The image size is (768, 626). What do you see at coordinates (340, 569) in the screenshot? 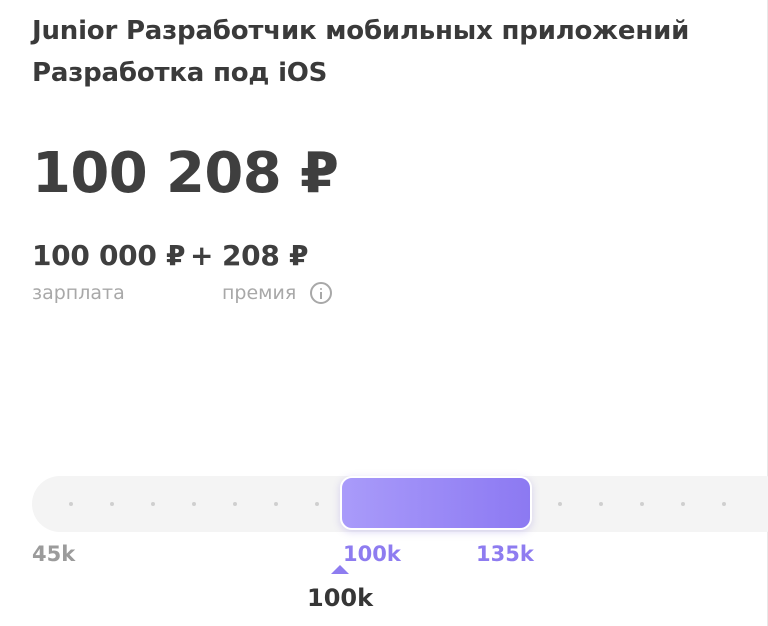
I see `current-value-marker-icon` at bounding box center [340, 569].